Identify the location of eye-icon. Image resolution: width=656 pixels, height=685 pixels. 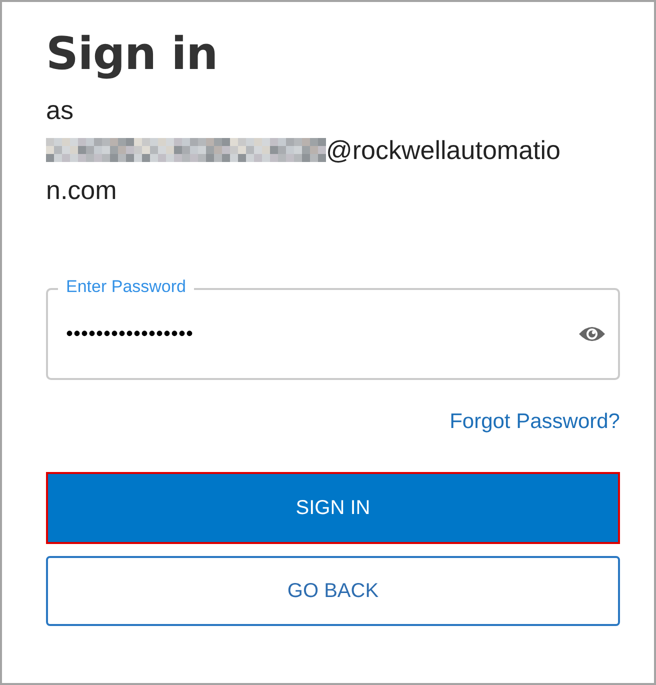
(592, 334).